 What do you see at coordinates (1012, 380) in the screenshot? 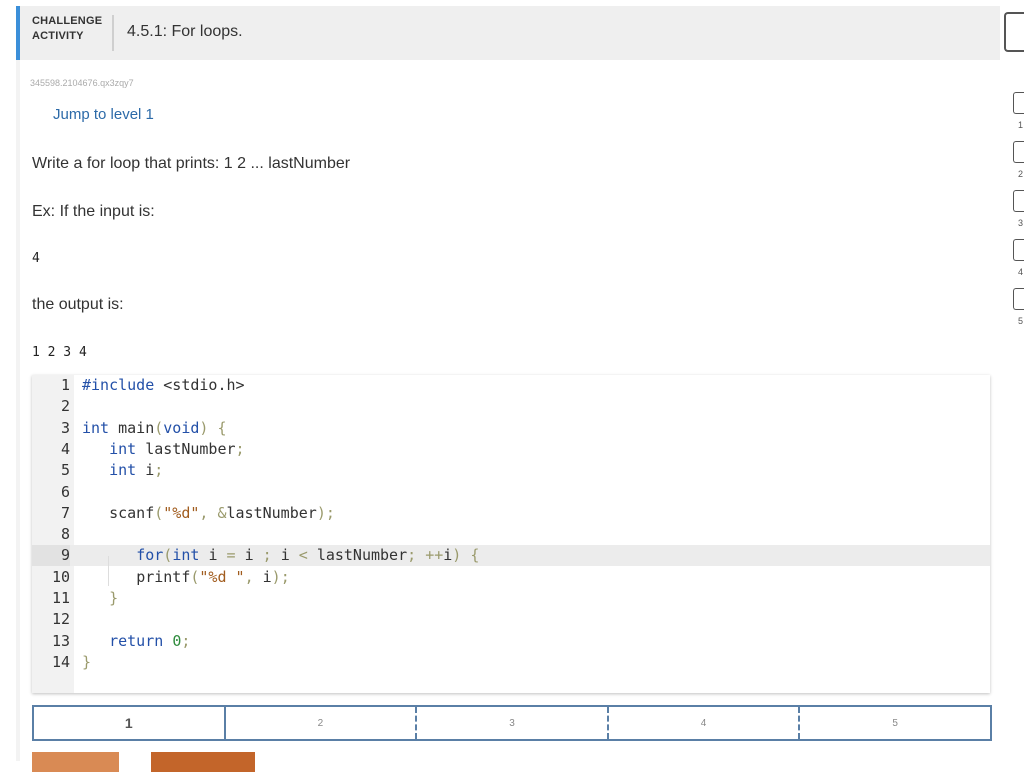
I see `level-progress-strip` at bounding box center [1012, 380].